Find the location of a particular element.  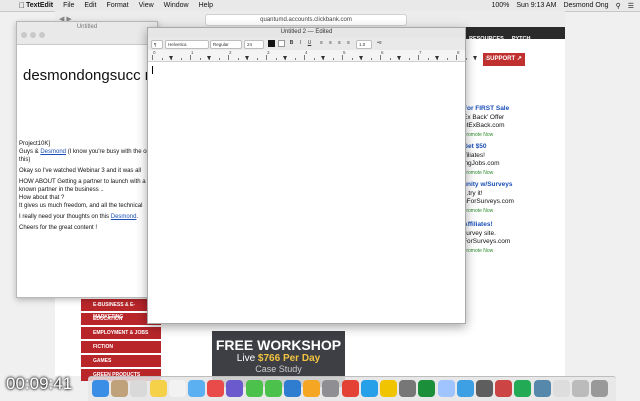

support-button: SUPPORT ↗ is located at coordinates (504, 59).